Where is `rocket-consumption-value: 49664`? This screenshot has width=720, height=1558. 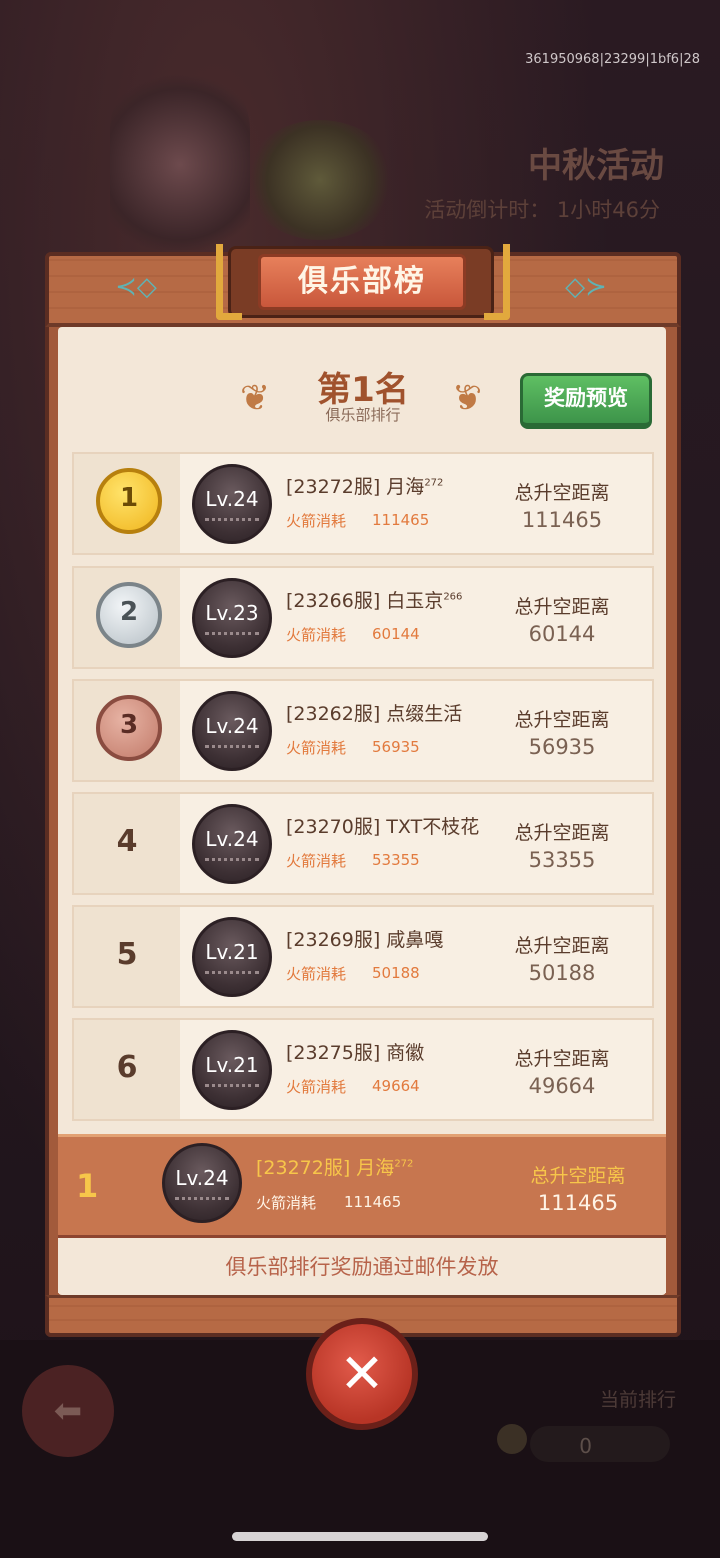 rocket-consumption-value: 49664 is located at coordinates (396, 1086).